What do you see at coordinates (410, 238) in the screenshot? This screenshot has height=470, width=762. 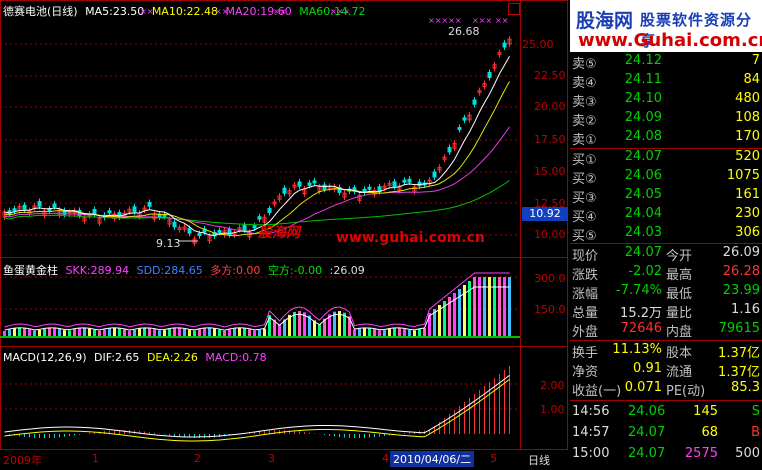 I see `watermark-url: www.guhai.com.cn` at bounding box center [410, 238].